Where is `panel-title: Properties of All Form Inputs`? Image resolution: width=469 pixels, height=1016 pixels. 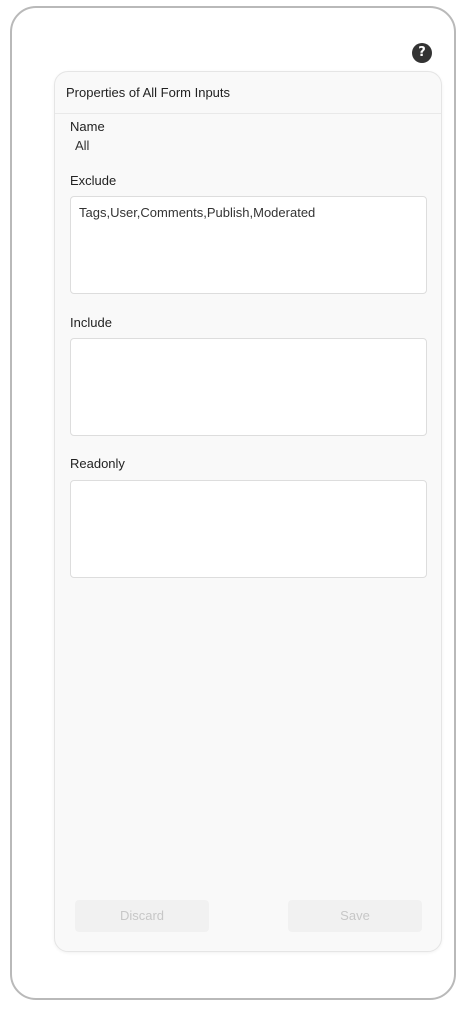
panel-title: Properties of All Form Inputs is located at coordinates (248, 93).